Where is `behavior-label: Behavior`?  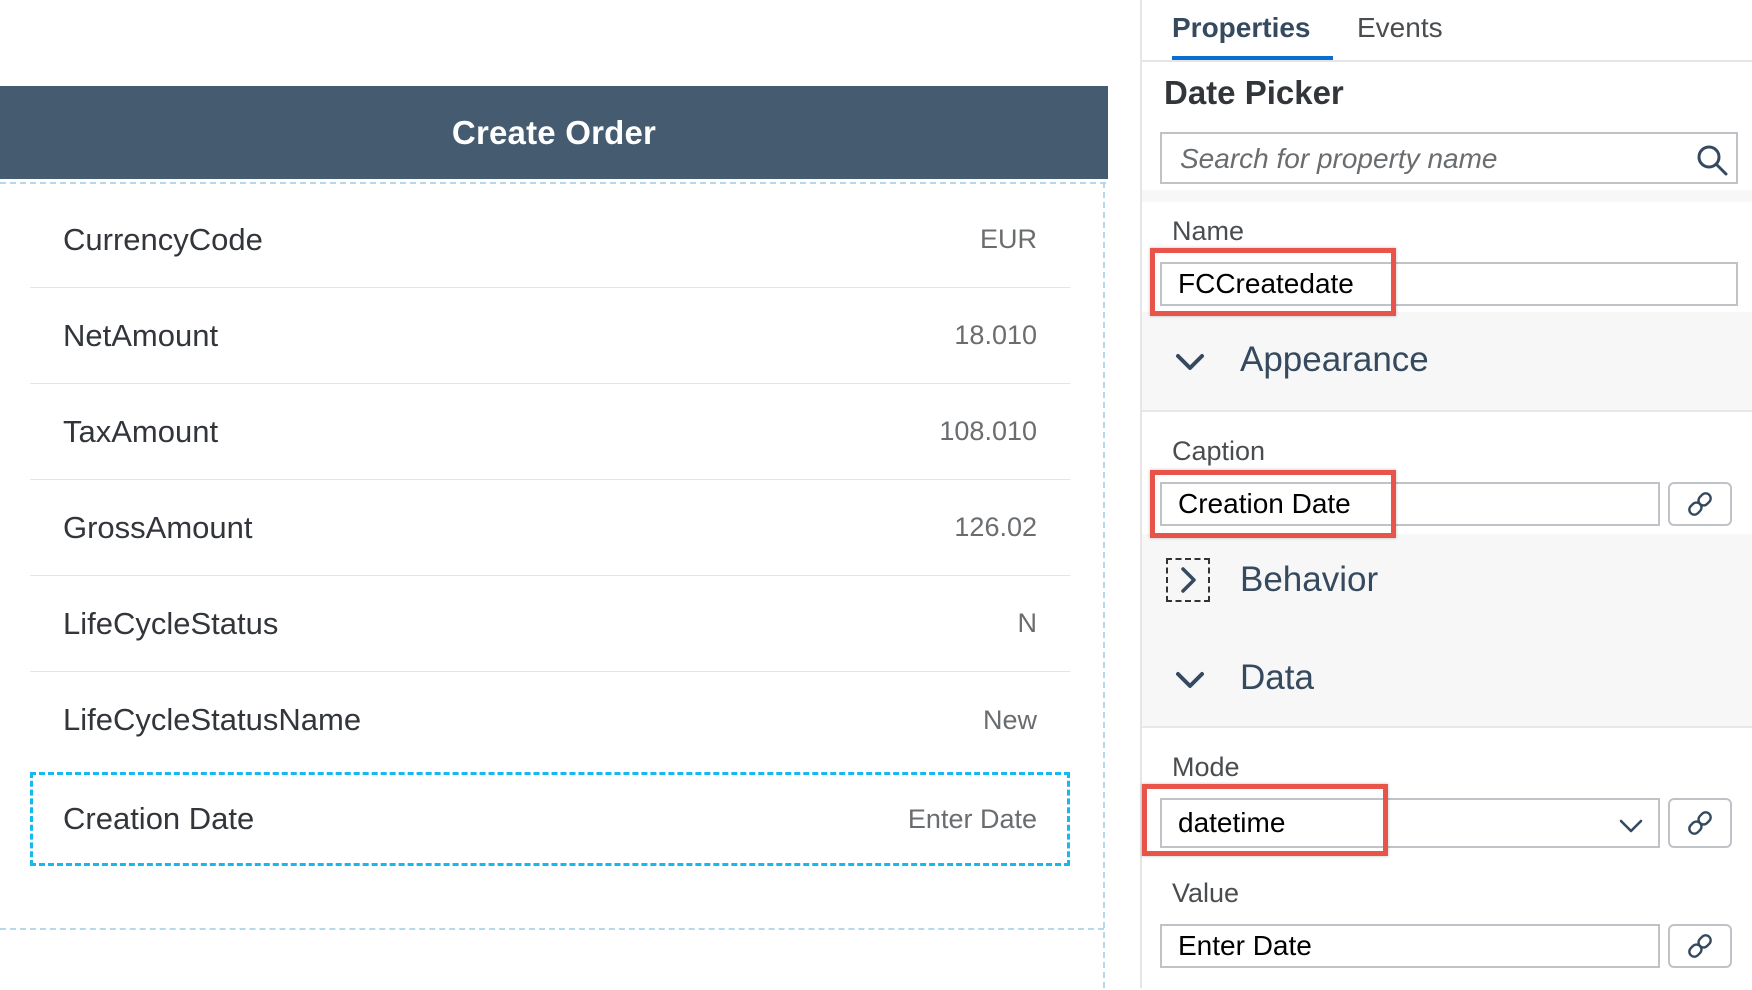 behavior-label: Behavior is located at coordinates (1309, 579).